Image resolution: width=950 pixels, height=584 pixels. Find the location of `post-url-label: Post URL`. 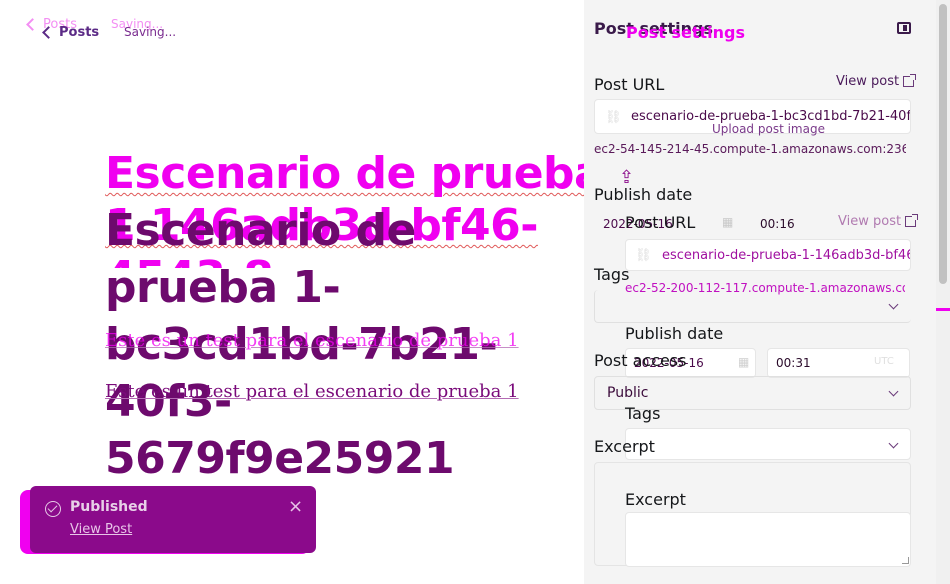

post-url-label: Post URL is located at coordinates (629, 84).